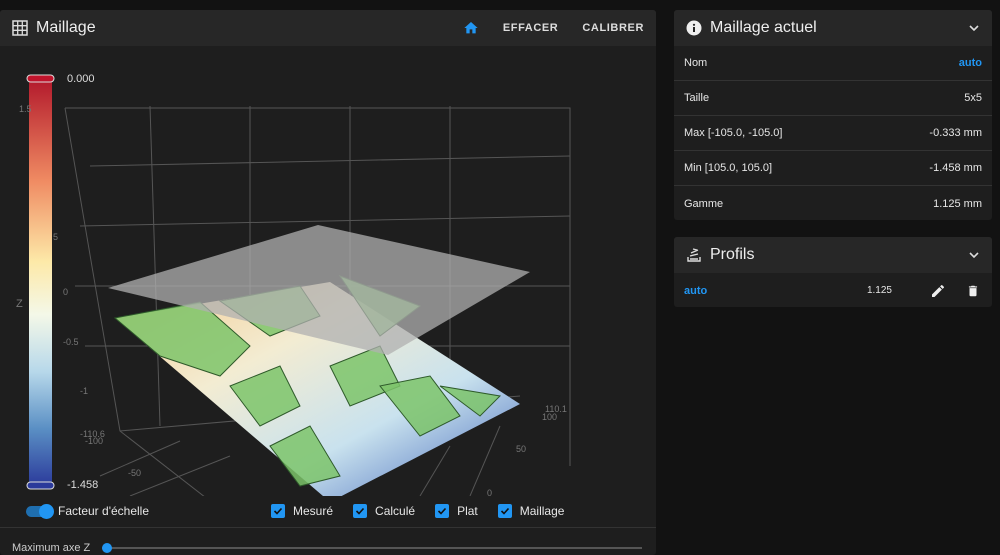 The width and height of the screenshot is (1000, 555). I want to click on mesh-card-header: Maillage EFFACER CALIBRER, so click(328, 28).